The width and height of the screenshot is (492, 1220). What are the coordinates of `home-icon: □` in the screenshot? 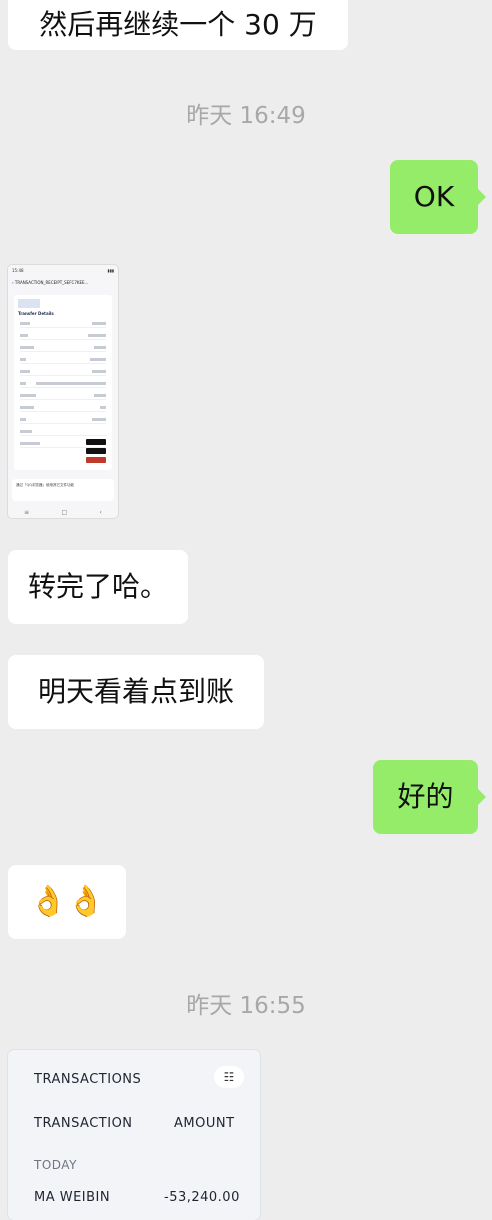 It's located at (64, 512).